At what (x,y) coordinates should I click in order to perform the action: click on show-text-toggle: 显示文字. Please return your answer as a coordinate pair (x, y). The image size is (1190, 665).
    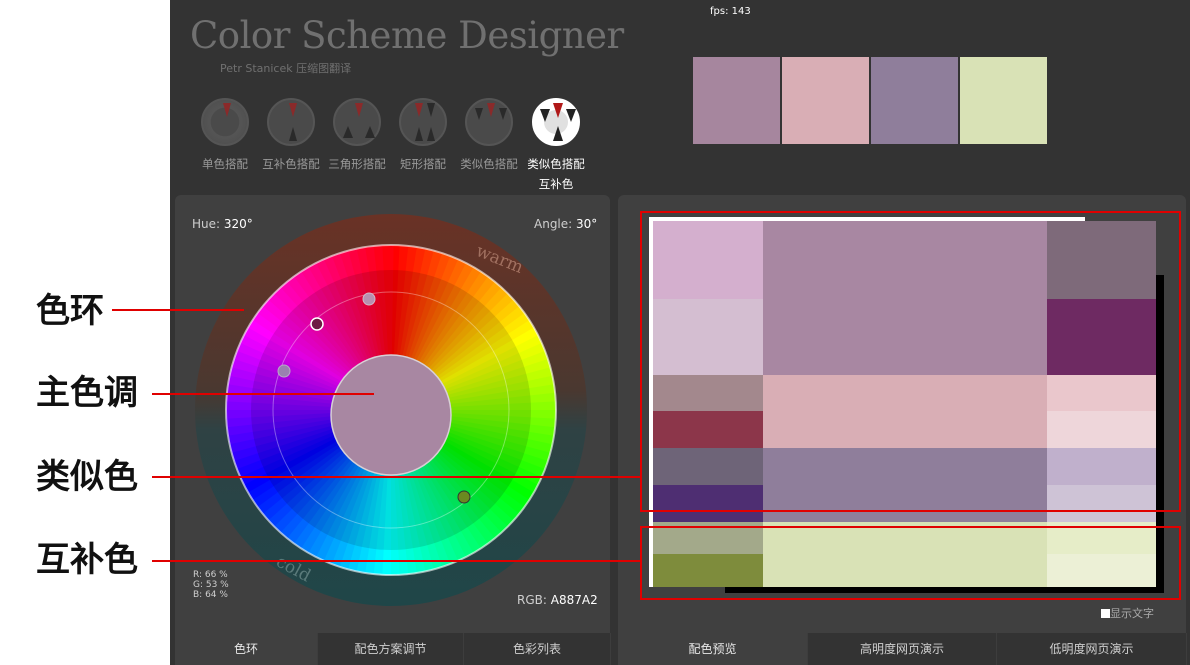
    Looking at the image, I should click on (1127, 613).